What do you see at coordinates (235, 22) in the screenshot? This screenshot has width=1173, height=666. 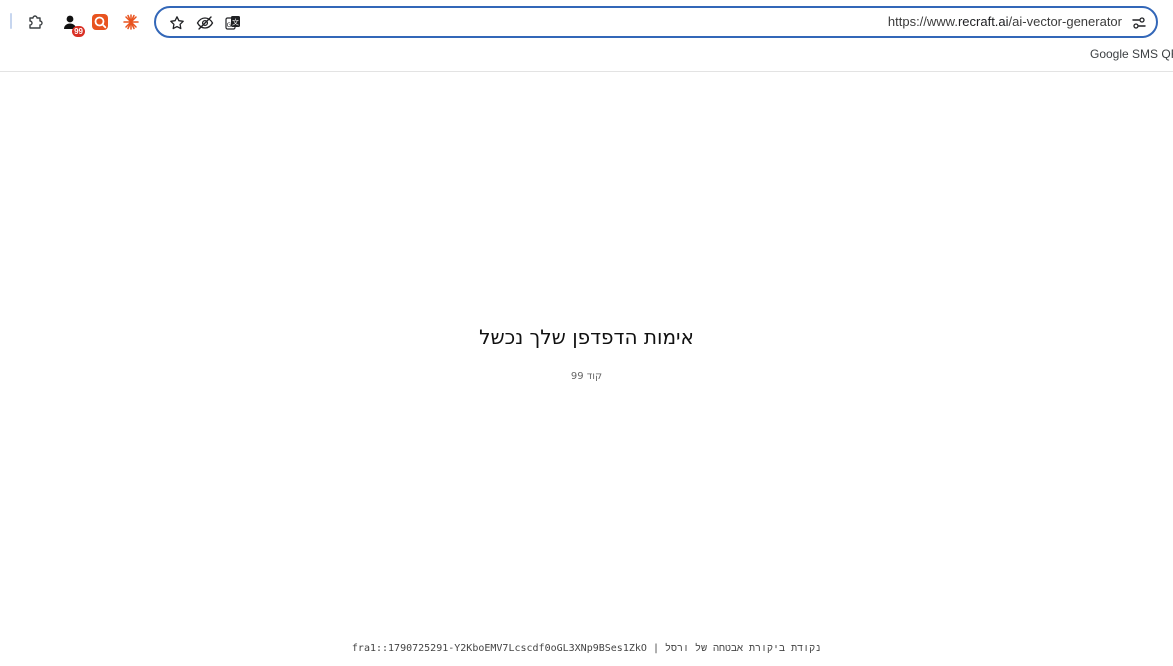 I see `svg-text: 文` at bounding box center [235, 22].